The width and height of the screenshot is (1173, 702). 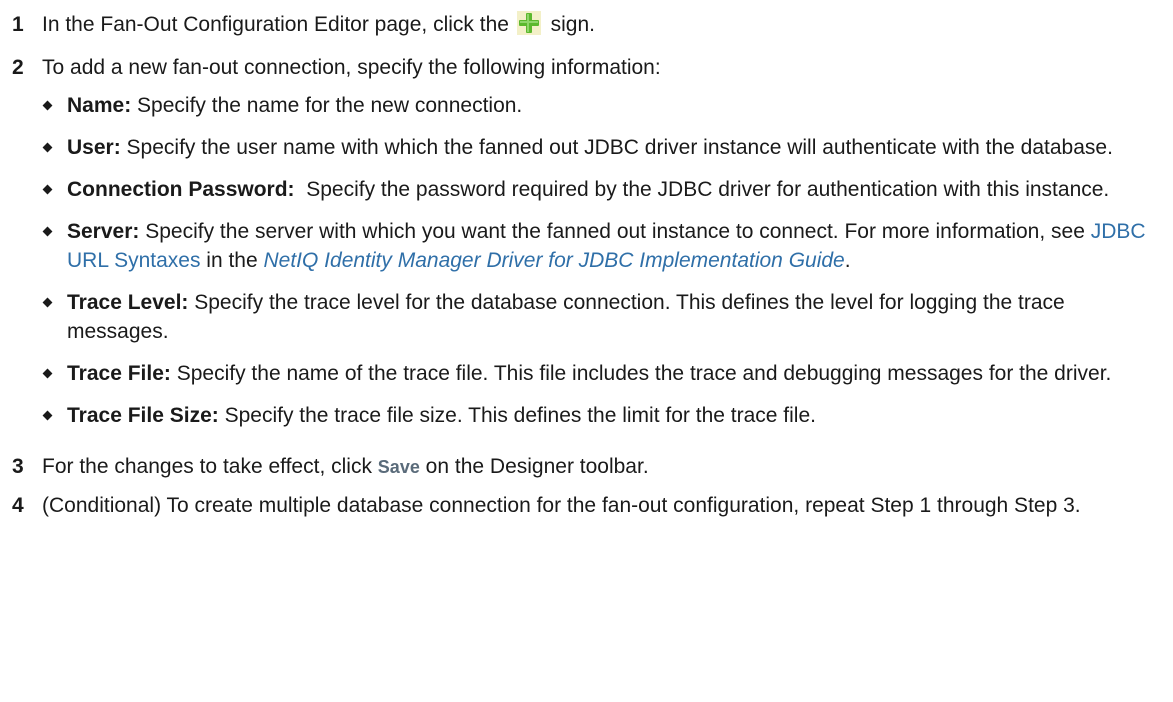 I want to click on field-term: Name:, so click(x=99, y=105).